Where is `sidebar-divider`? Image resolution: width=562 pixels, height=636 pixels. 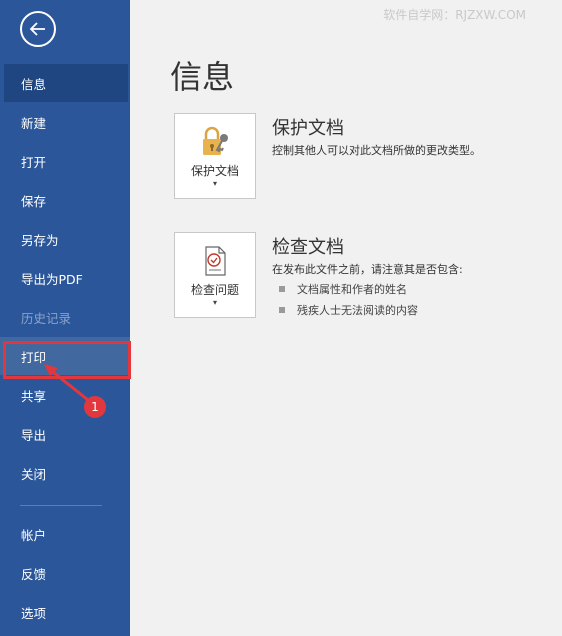
sidebar-divider is located at coordinates (61, 505).